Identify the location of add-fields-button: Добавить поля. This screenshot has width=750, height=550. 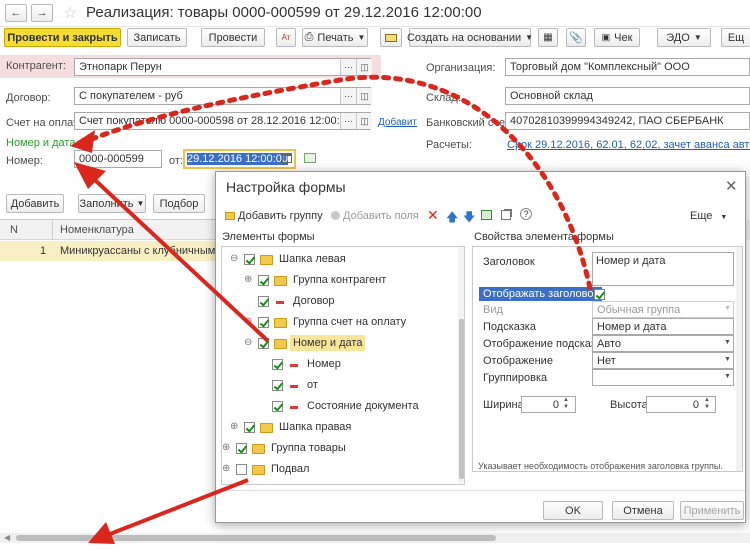
(375, 216).